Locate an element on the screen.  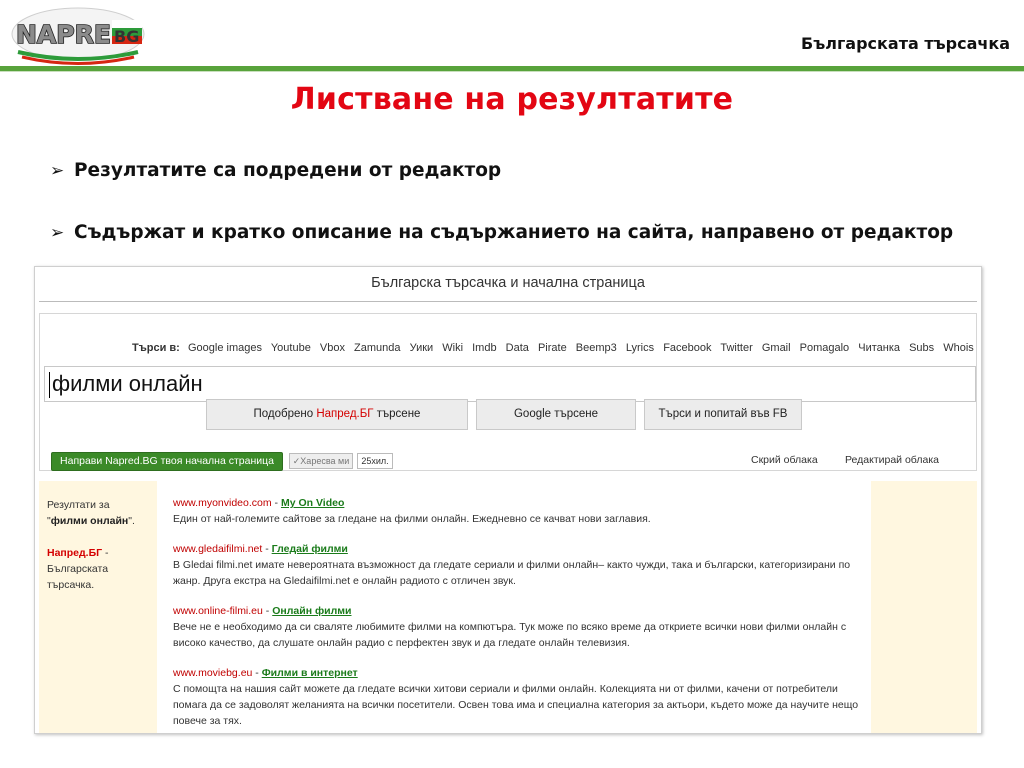
result-title-link: Гледай филми is located at coordinates (310, 549).